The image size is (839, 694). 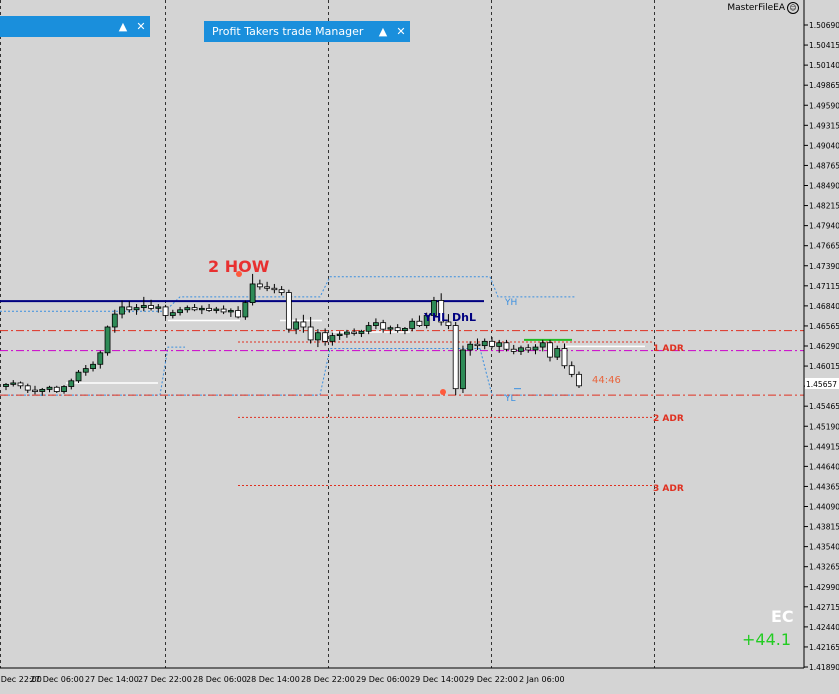 I want to click on y-tick-label: 1.49590, so click(x=824, y=105).